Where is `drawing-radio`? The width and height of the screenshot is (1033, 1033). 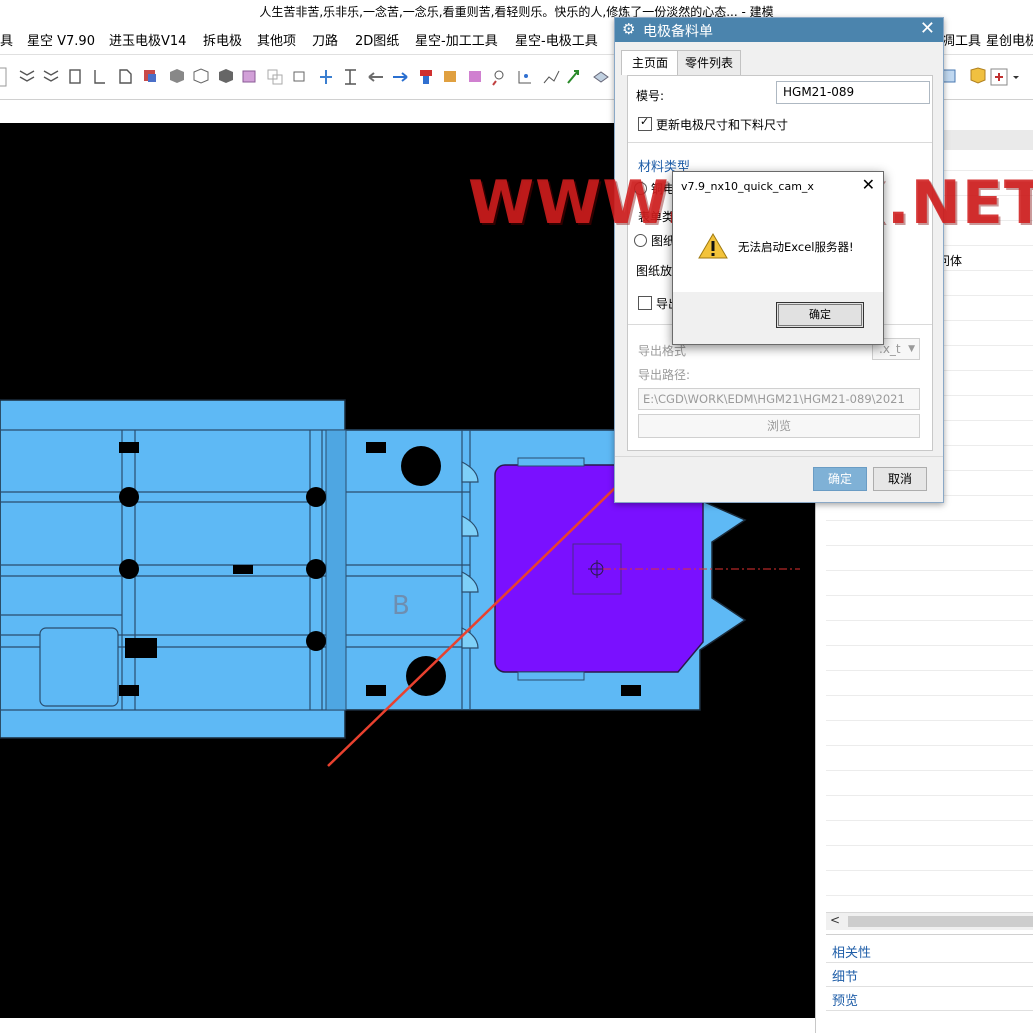 drawing-radio is located at coordinates (640, 240).